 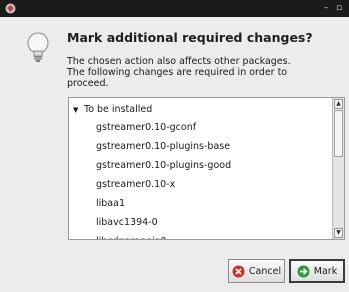 What do you see at coordinates (163, 165) in the screenshot?
I see `list-item: gstreamer0.10-plugins-good` at bounding box center [163, 165].